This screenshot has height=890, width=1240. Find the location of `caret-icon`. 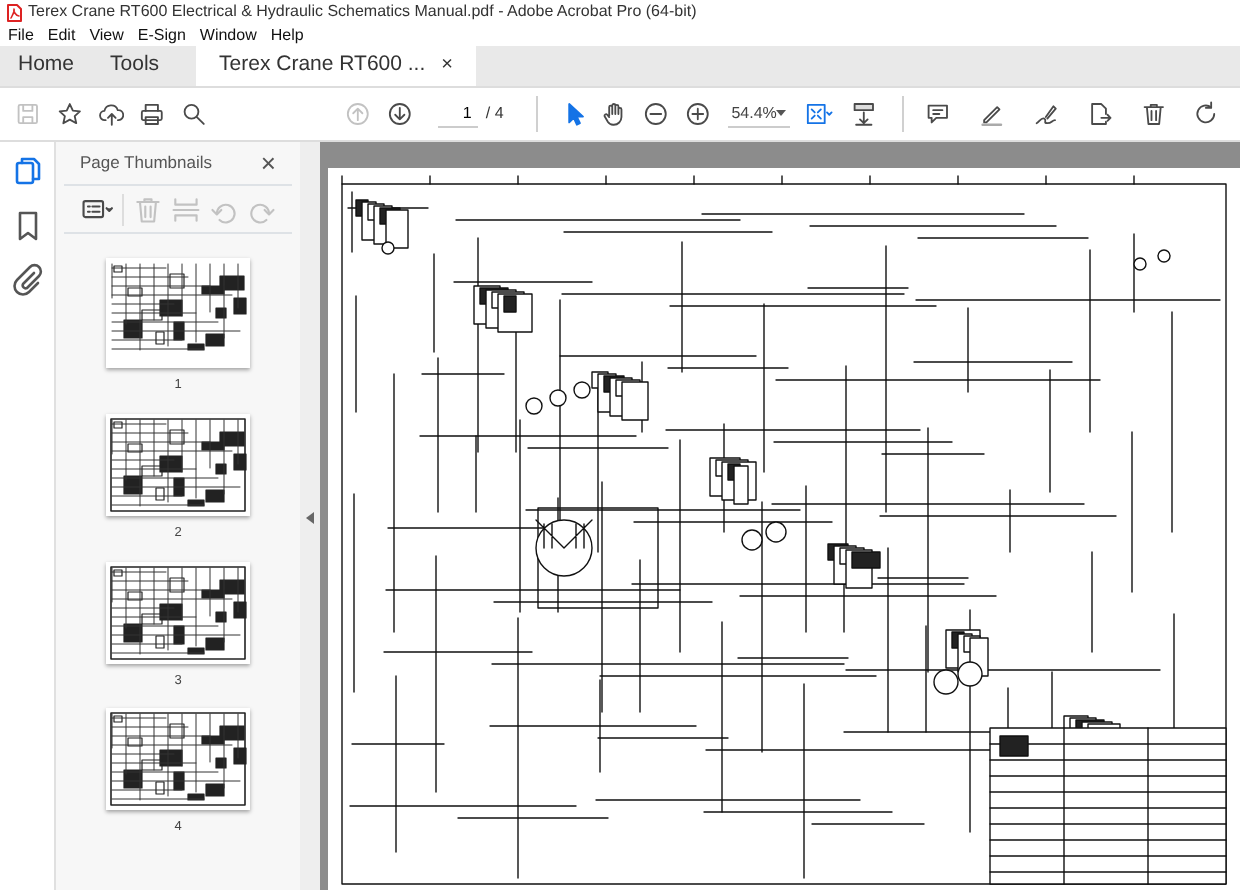

caret-icon is located at coordinates (781, 113).